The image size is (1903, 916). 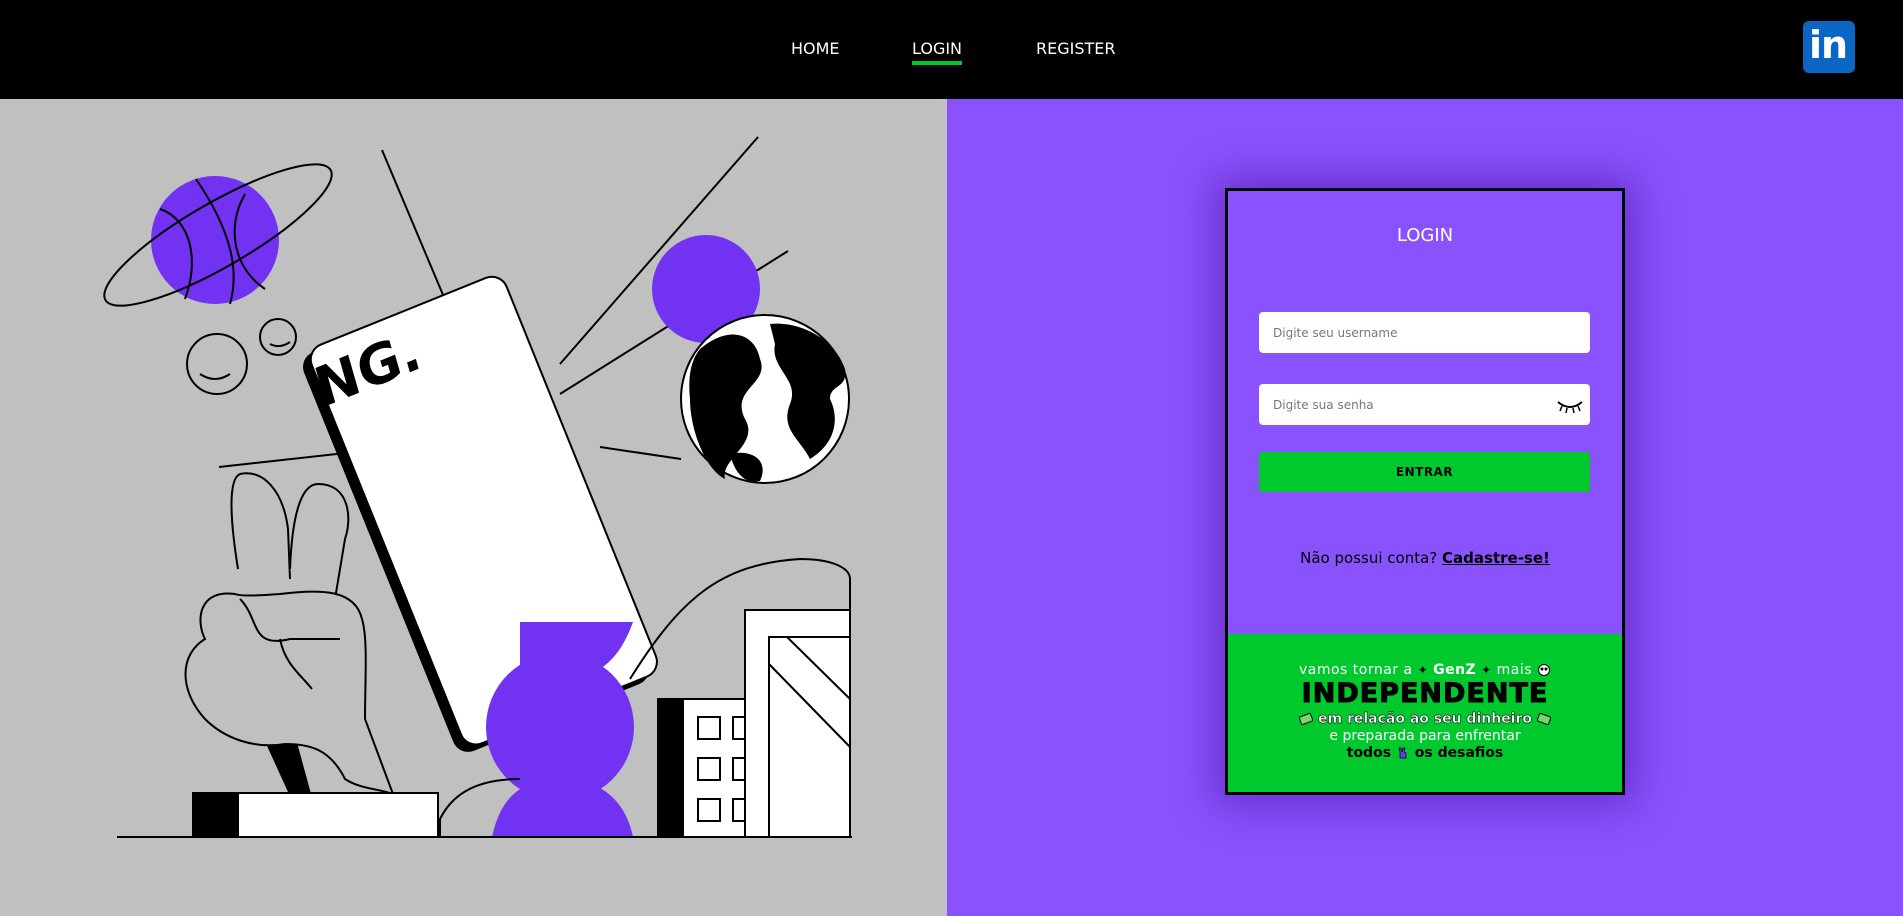 I want to click on banner-headline: INDEPENDENTE, so click(x=1425, y=694).